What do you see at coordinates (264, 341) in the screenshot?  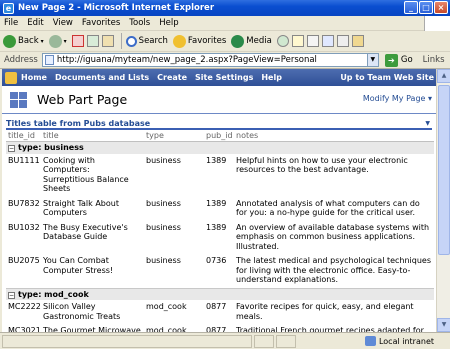 I see `status-pane` at bounding box center [264, 341].